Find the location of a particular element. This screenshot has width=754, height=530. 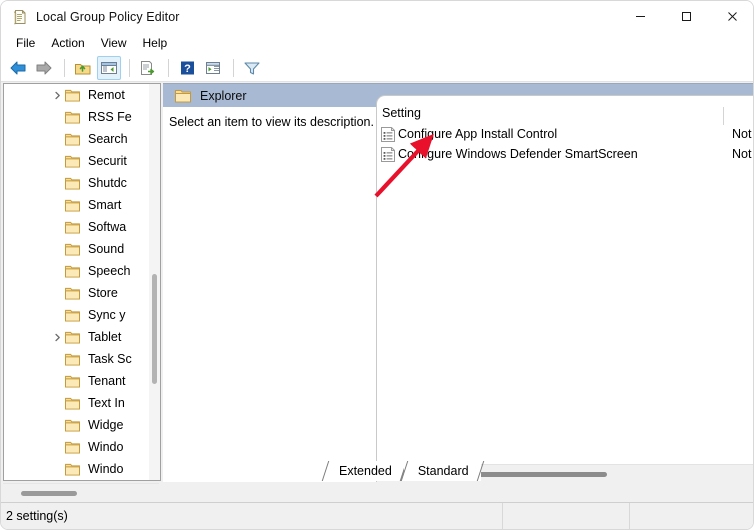

export-list-icon is located at coordinates (148, 68).